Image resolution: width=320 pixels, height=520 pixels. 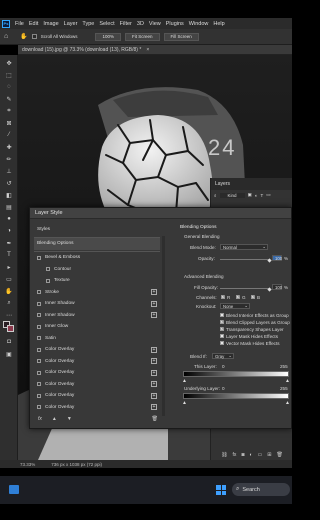 What do you see at coordinates (244, 247) in the screenshot?
I see `blend-mode-dropdown: Normal ⌄` at bounding box center [244, 247].